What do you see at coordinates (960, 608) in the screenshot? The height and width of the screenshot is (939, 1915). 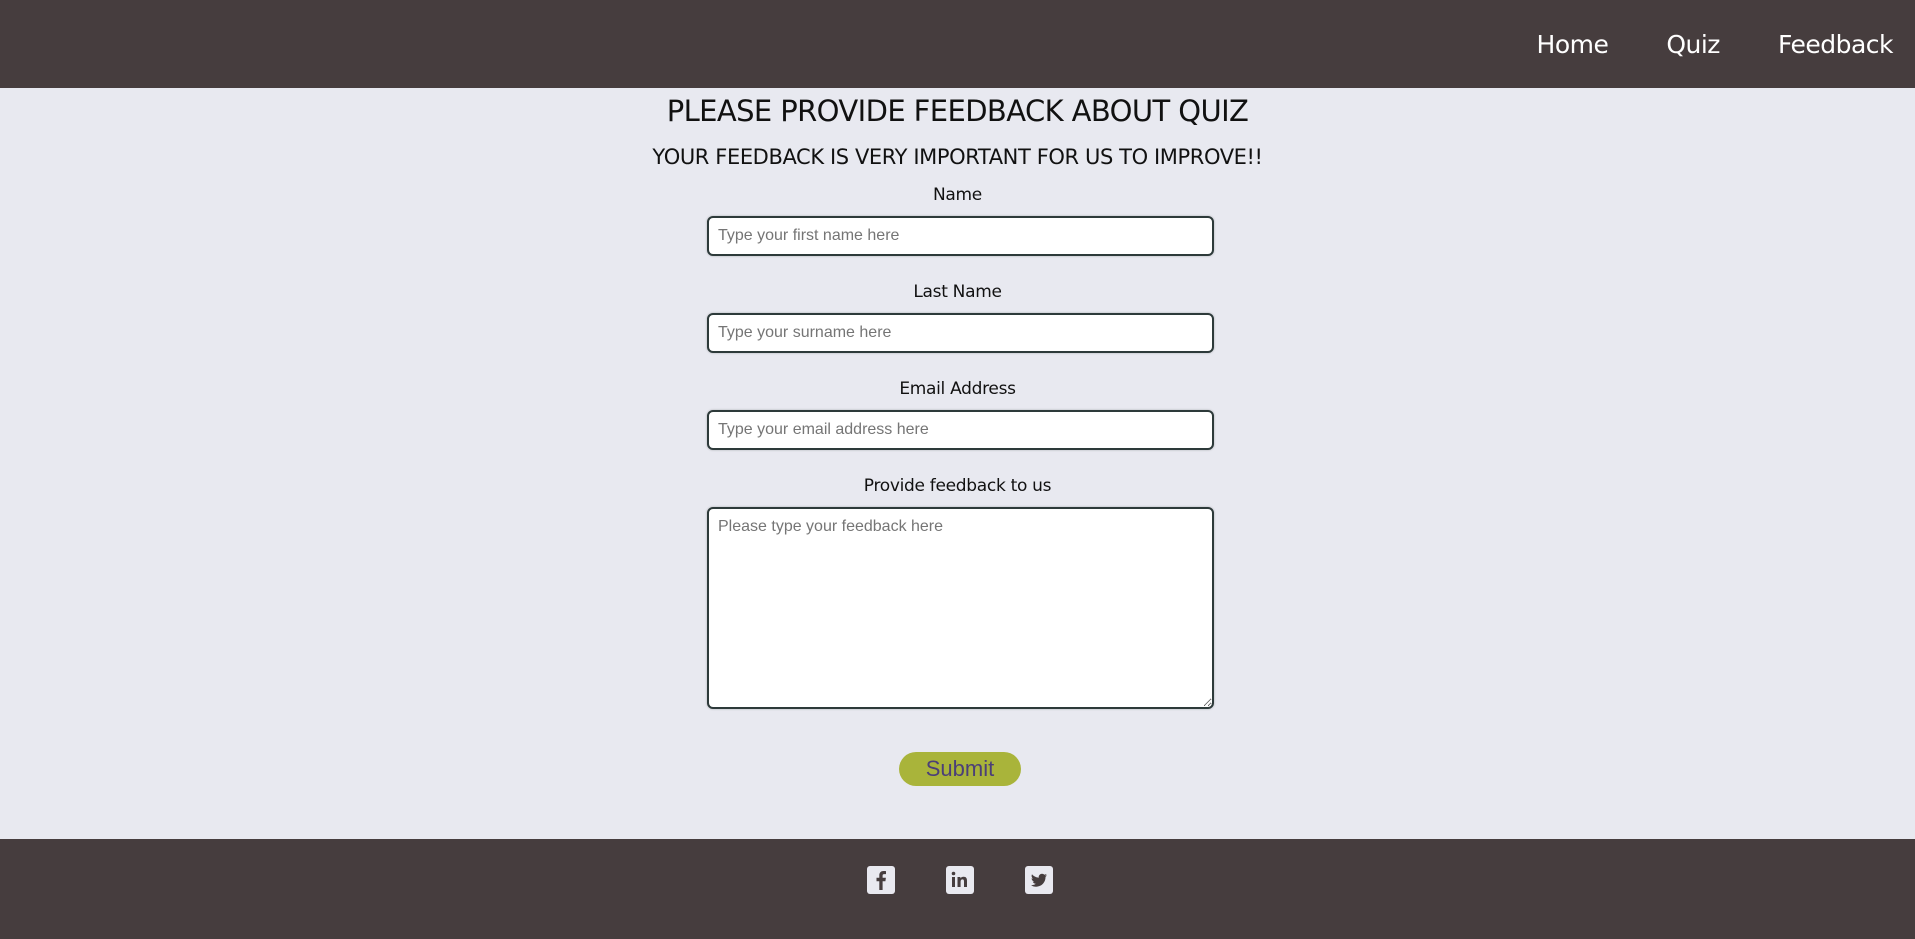 I see `feedback-textarea` at bounding box center [960, 608].